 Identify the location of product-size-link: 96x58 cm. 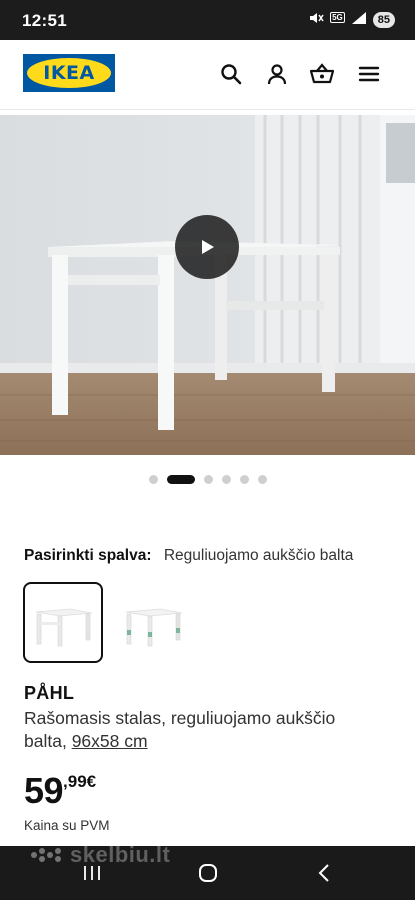
(110, 741).